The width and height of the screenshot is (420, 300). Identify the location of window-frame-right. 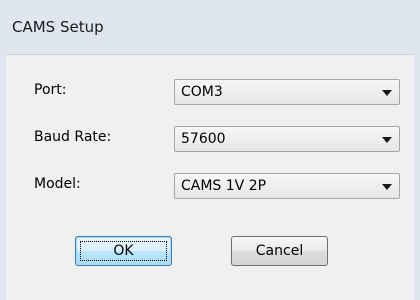
(417, 177).